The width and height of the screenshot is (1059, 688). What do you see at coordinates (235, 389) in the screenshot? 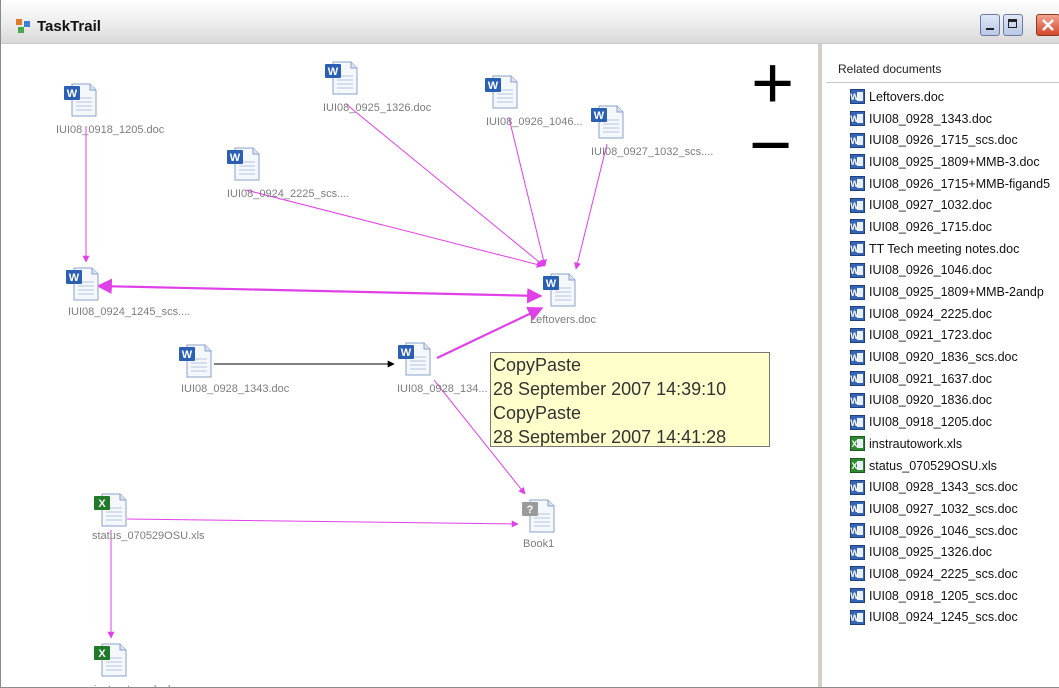
I see `node-label: IUI08_0928_1343.doc` at bounding box center [235, 389].